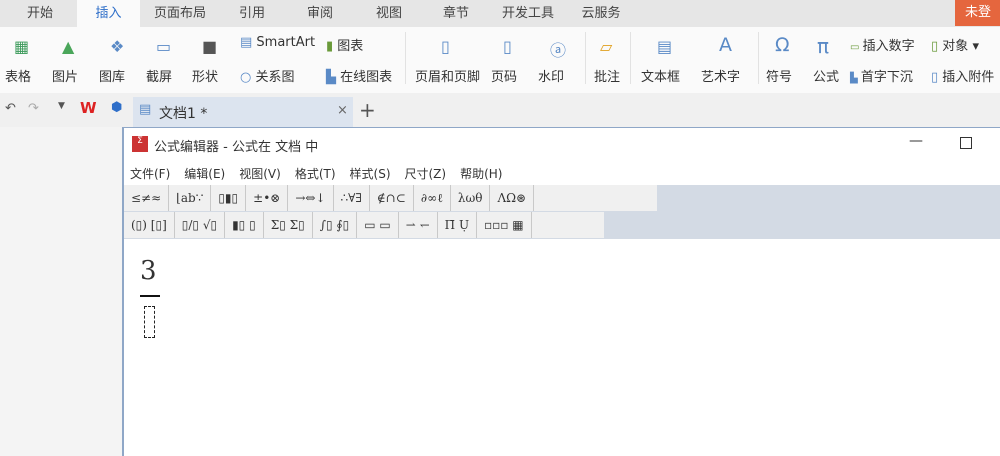  I want to click on number-icon: ▭, so click(856, 47).